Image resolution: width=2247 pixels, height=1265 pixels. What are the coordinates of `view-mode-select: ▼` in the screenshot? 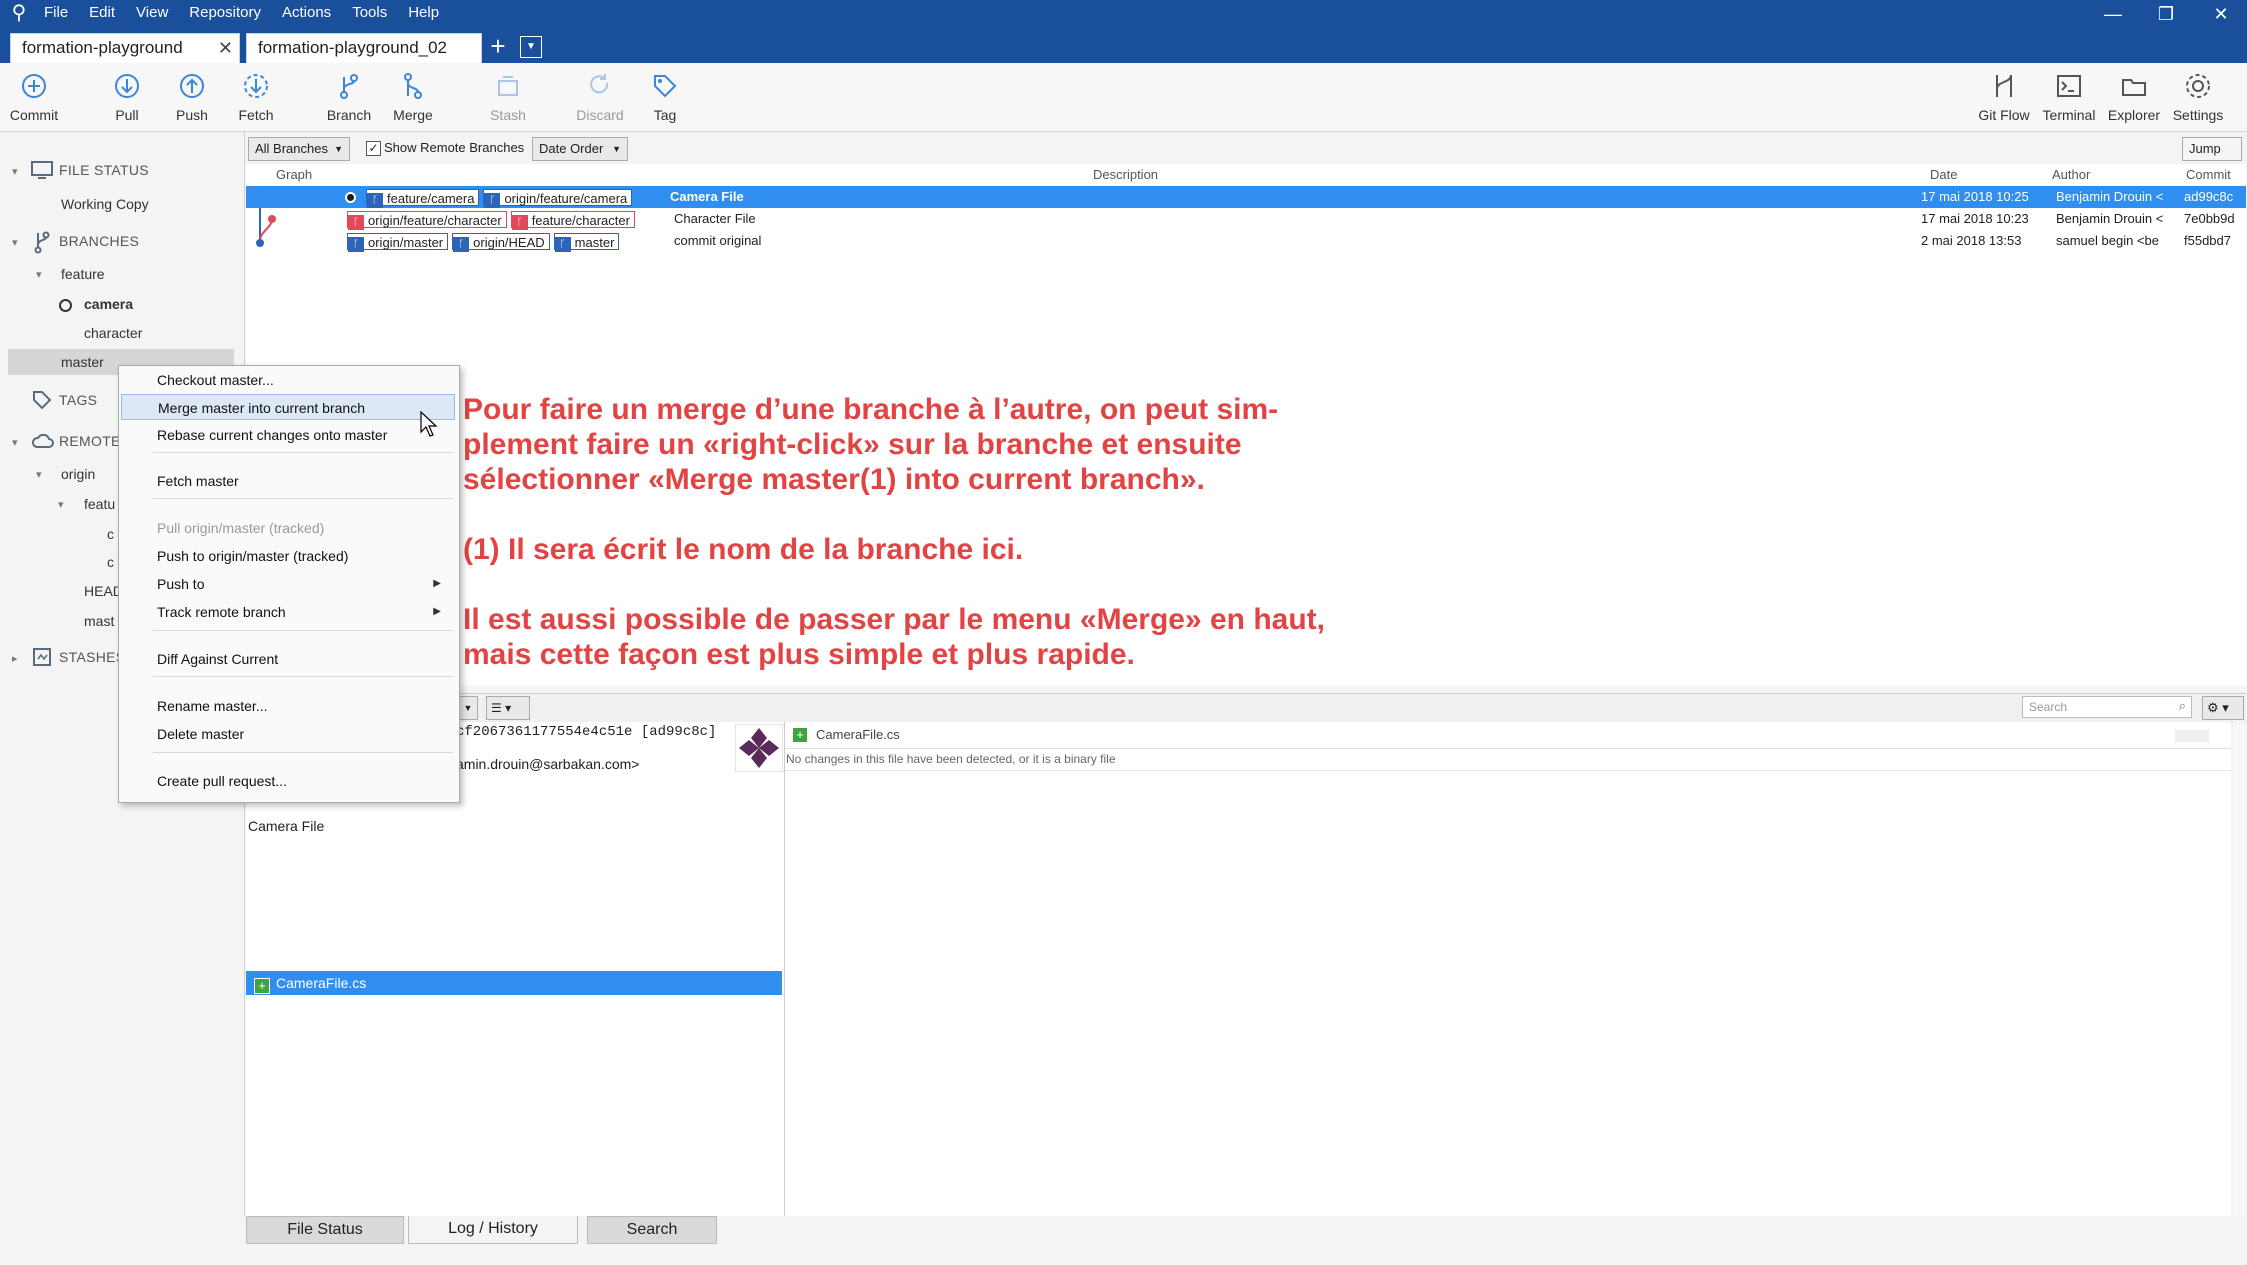 It's located at (468, 708).